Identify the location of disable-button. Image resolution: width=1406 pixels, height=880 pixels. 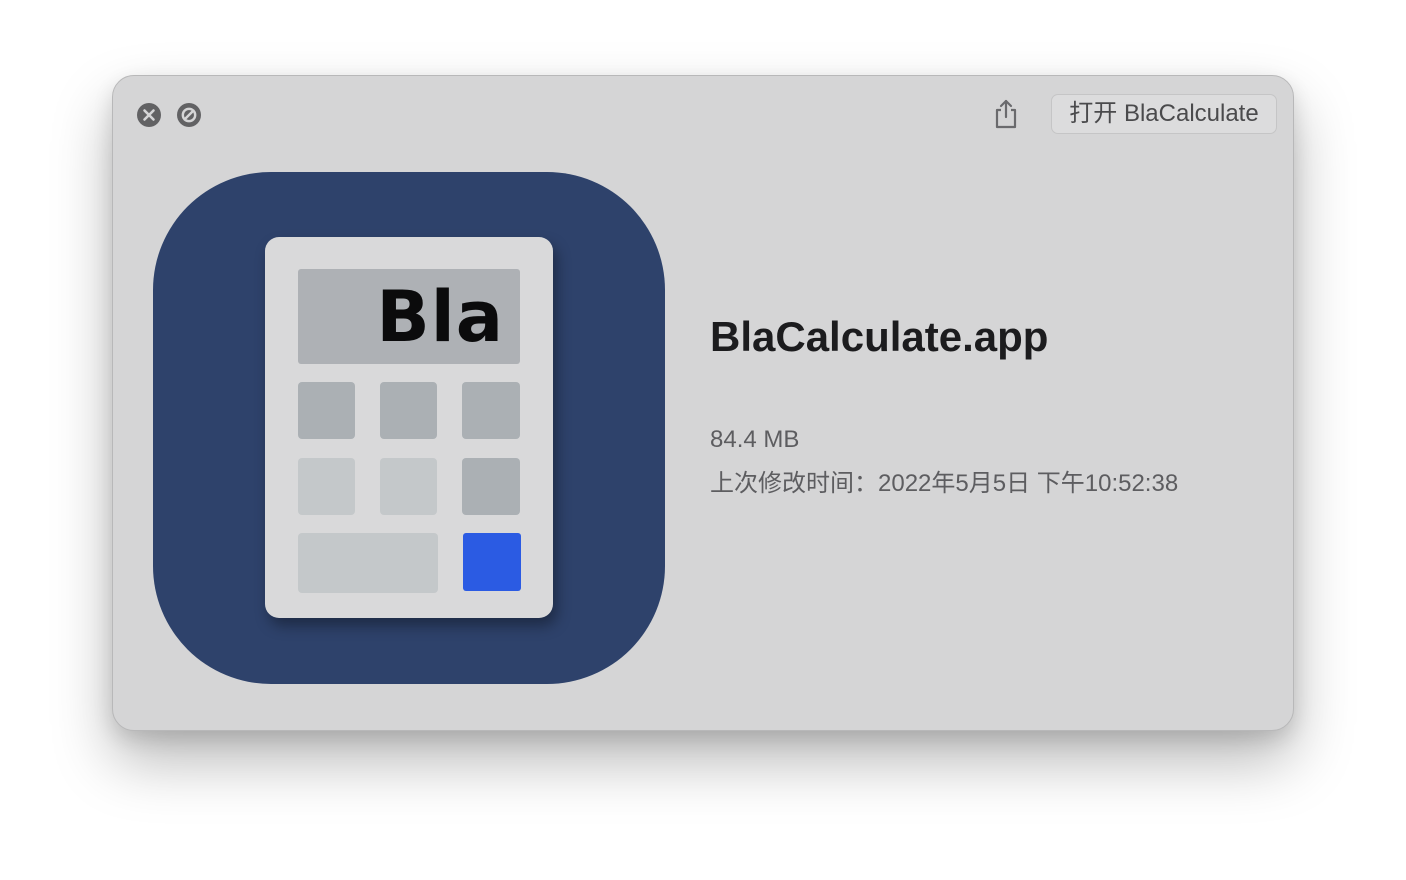
(189, 115).